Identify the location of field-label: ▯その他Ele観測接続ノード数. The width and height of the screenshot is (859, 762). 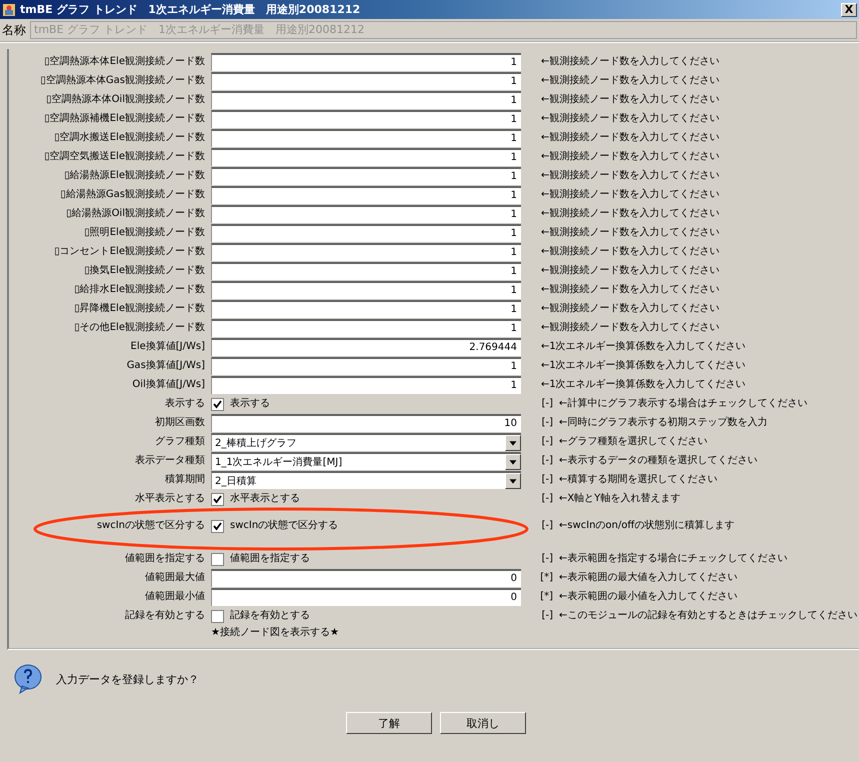
(139, 327).